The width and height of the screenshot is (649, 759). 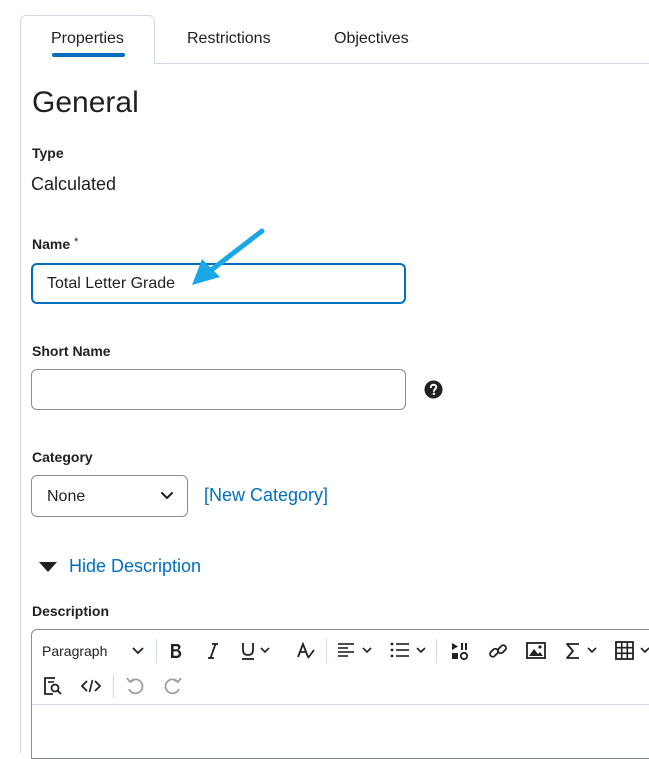 I want to click on link-icon, so click(x=498, y=651).